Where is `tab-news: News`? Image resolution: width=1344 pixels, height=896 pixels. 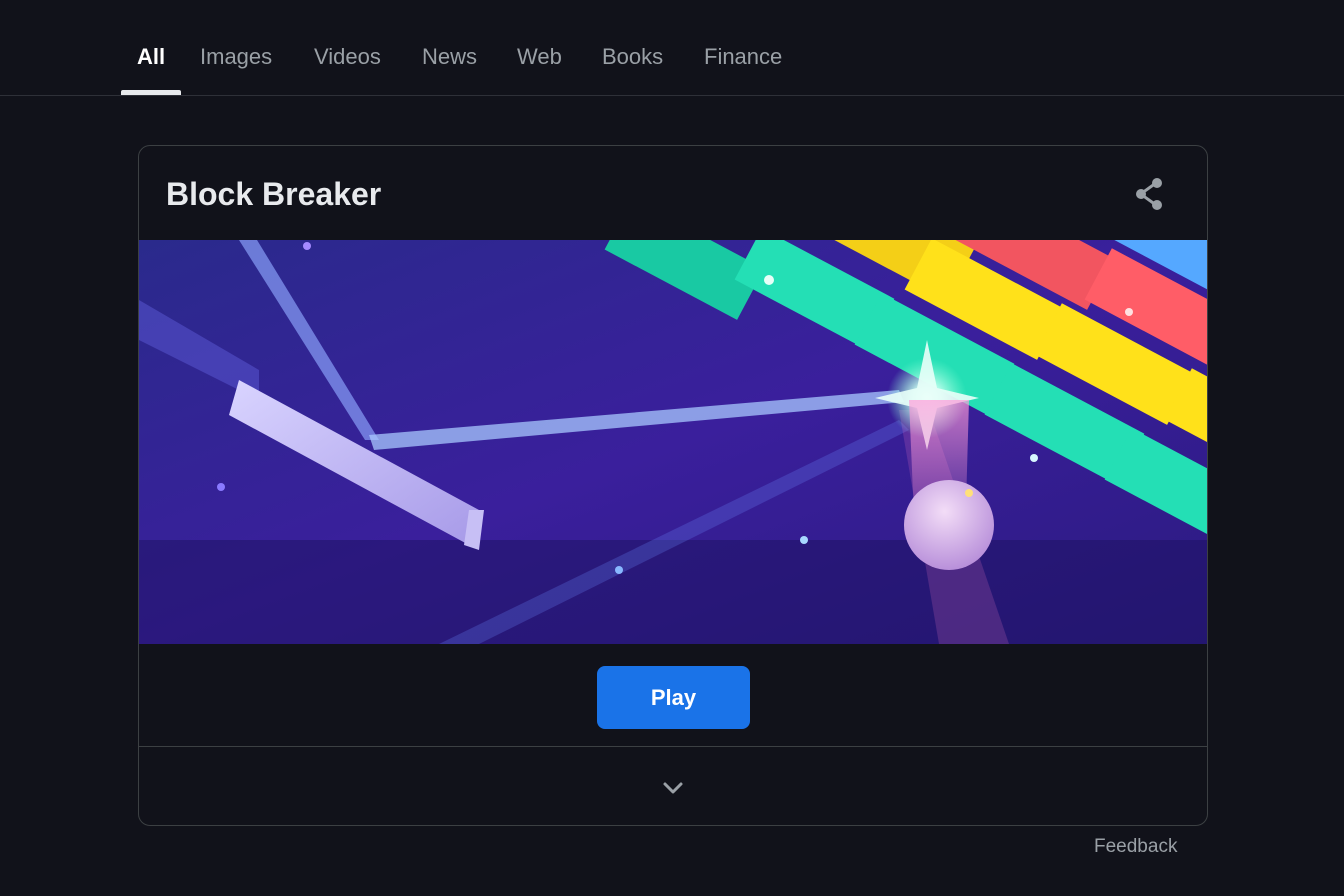 tab-news: News is located at coordinates (449, 57).